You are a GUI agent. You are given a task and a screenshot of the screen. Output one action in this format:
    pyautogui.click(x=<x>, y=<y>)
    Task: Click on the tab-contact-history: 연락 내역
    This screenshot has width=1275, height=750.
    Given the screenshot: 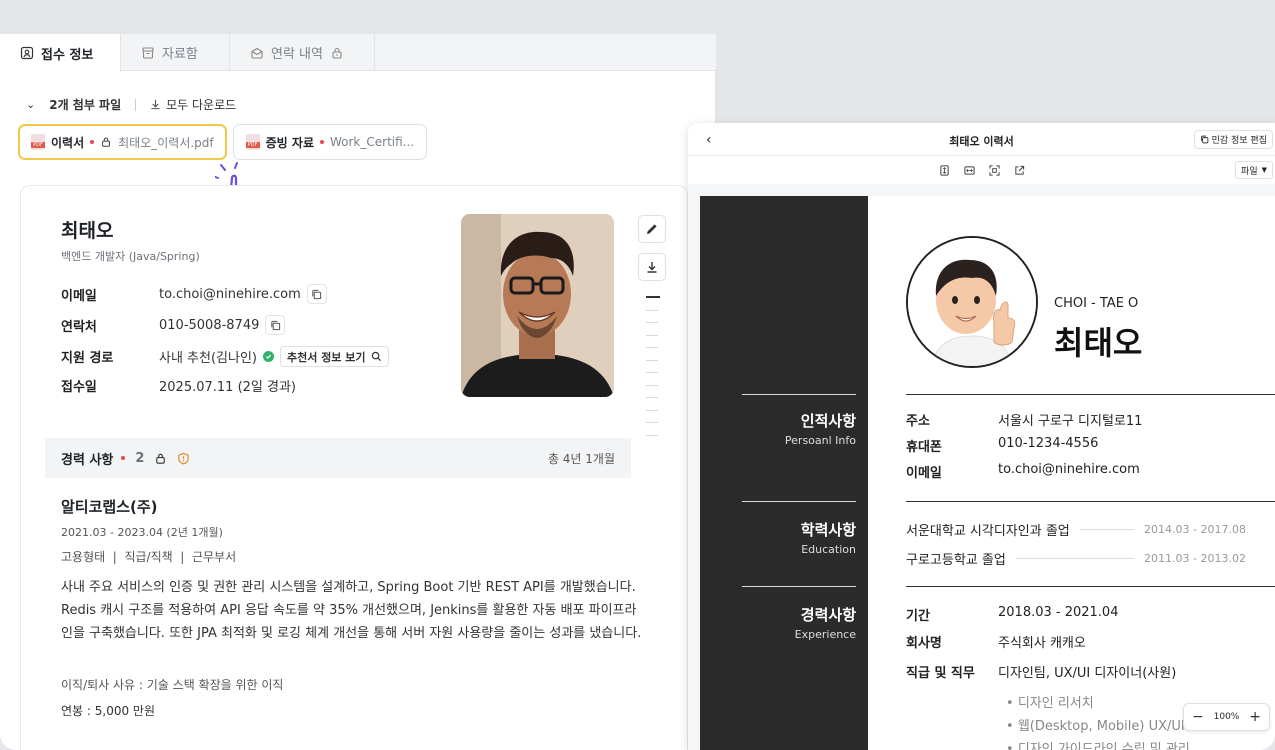 What is the action you would take?
    pyautogui.click(x=302, y=52)
    